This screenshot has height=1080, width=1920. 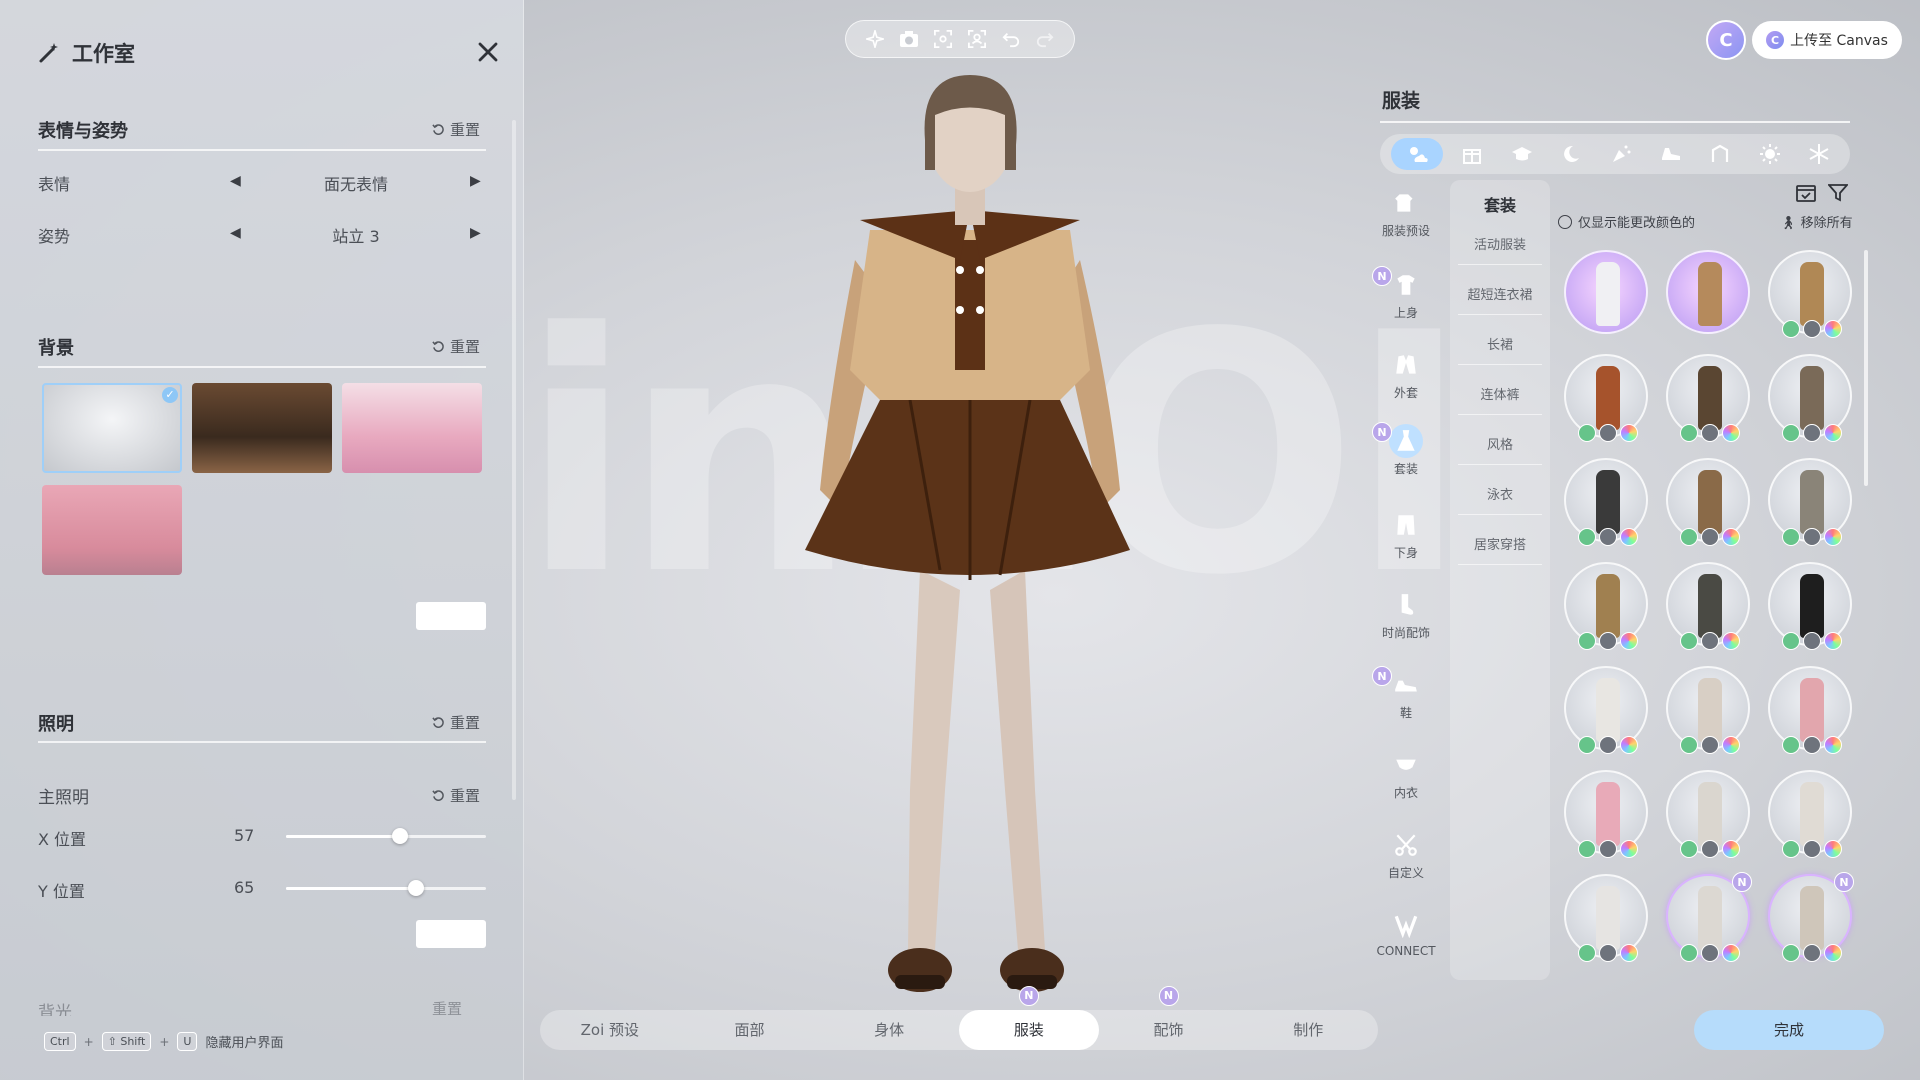 I want to click on background-thumb-room, so click(x=262, y=428).